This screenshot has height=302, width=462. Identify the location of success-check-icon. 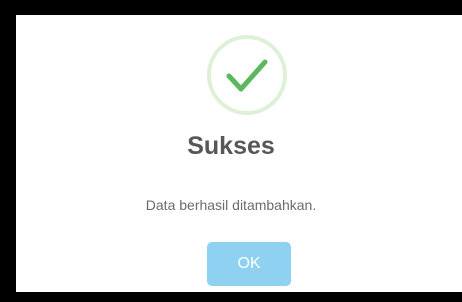
(247, 75).